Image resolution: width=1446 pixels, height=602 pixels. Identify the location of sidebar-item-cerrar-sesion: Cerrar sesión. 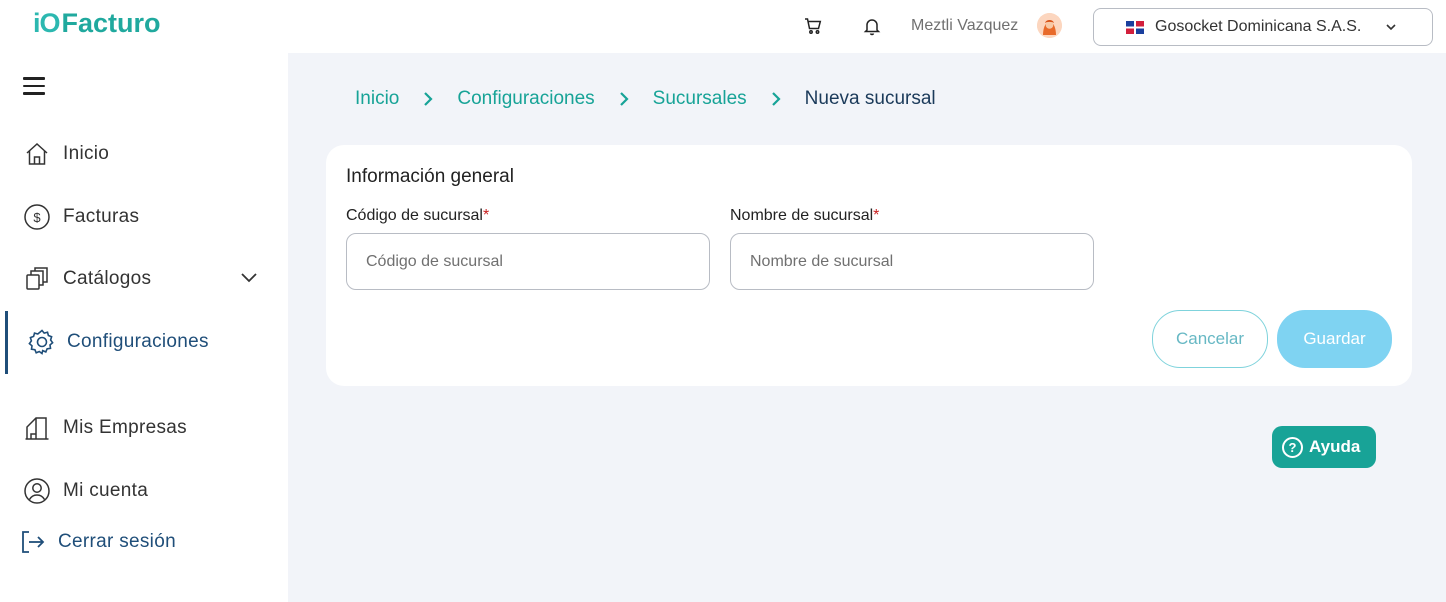
(144, 542).